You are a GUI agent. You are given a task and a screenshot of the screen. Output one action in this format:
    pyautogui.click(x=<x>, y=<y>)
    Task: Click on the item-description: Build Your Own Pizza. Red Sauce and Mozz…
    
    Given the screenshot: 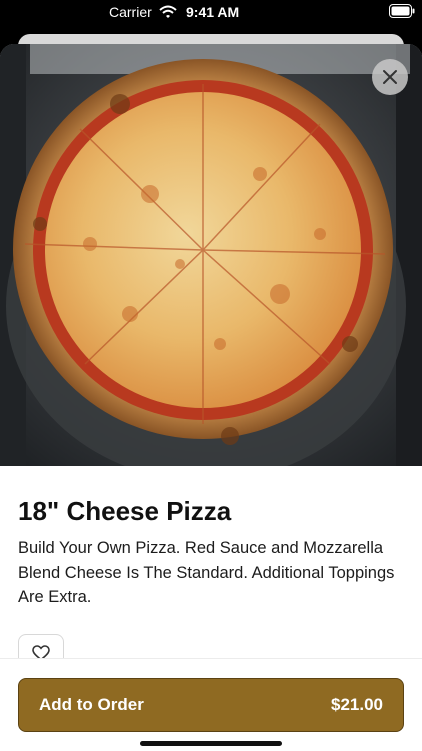 What is the action you would take?
    pyautogui.click(x=206, y=572)
    